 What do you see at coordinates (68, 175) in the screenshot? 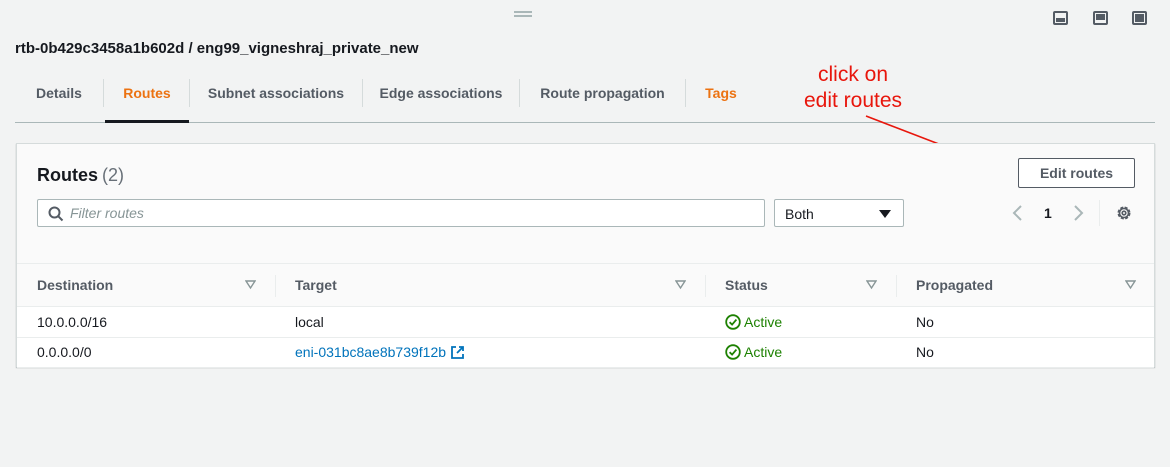
I see `routes-title-label: Routes` at bounding box center [68, 175].